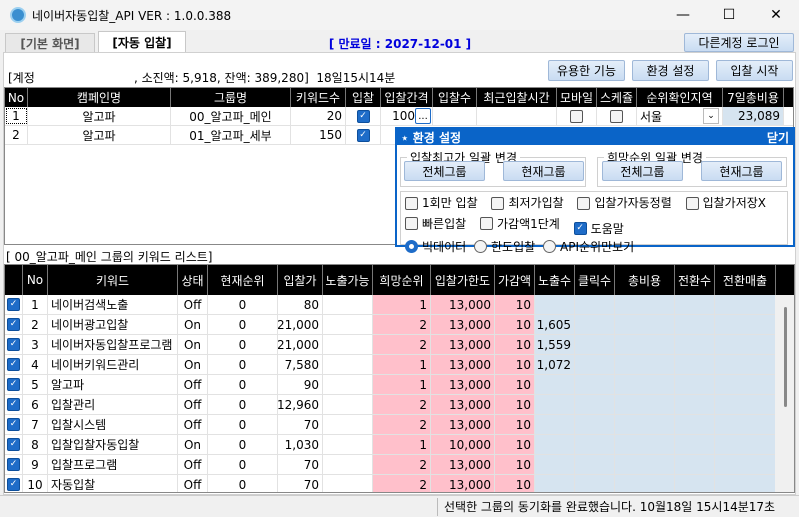  What do you see at coordinates (142, 42) in the screenshot?
I see `tab-auto-bid: [자동 입찰]` at bounding box center [142, 42].